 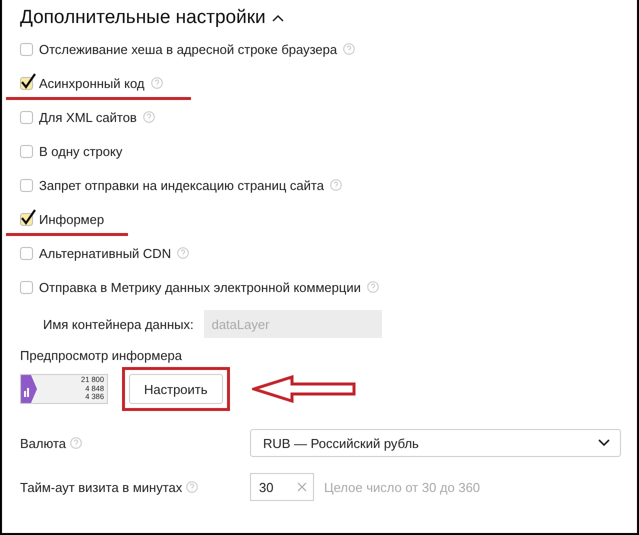 I want to click on chevron-icon, so click(x=278, y=18).